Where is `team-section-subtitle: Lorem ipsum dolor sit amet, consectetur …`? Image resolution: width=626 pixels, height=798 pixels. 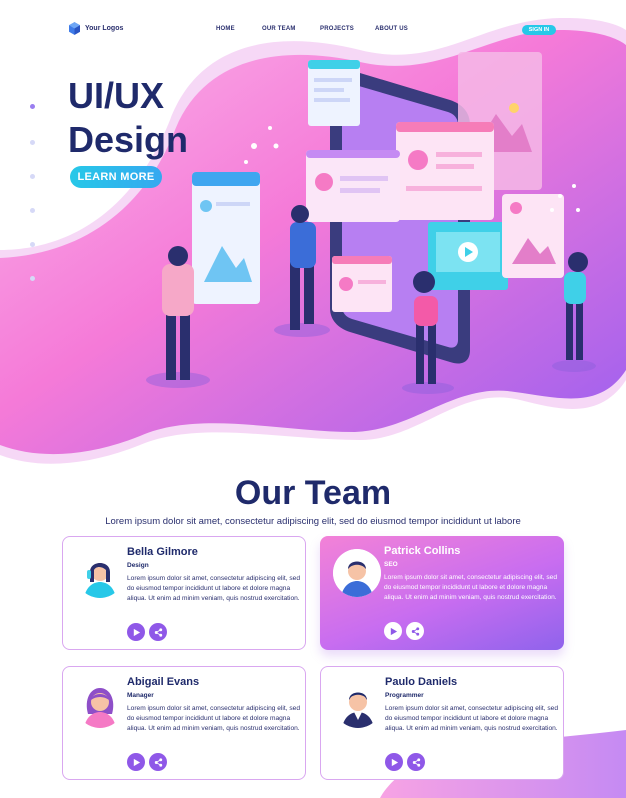 team-section-subtitle: Lorem ipsum dolor sit amet, consectetur … is located at coordinates (313, 521).